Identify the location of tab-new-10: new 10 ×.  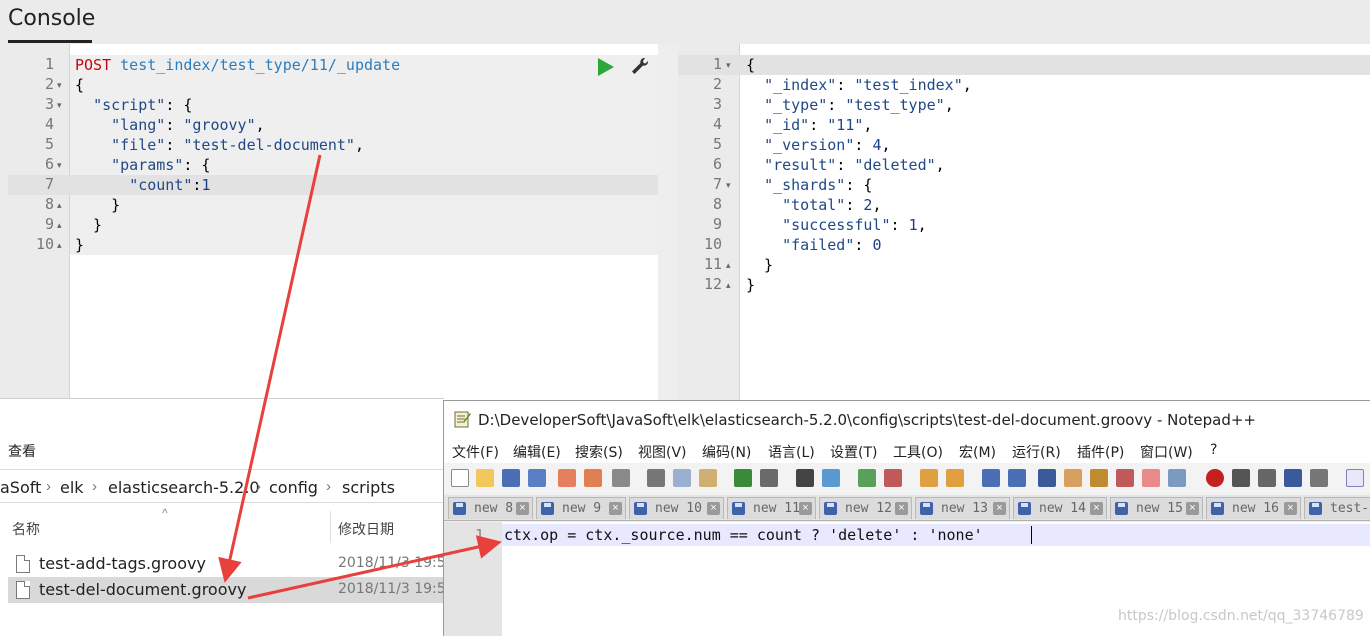
(676, 508).